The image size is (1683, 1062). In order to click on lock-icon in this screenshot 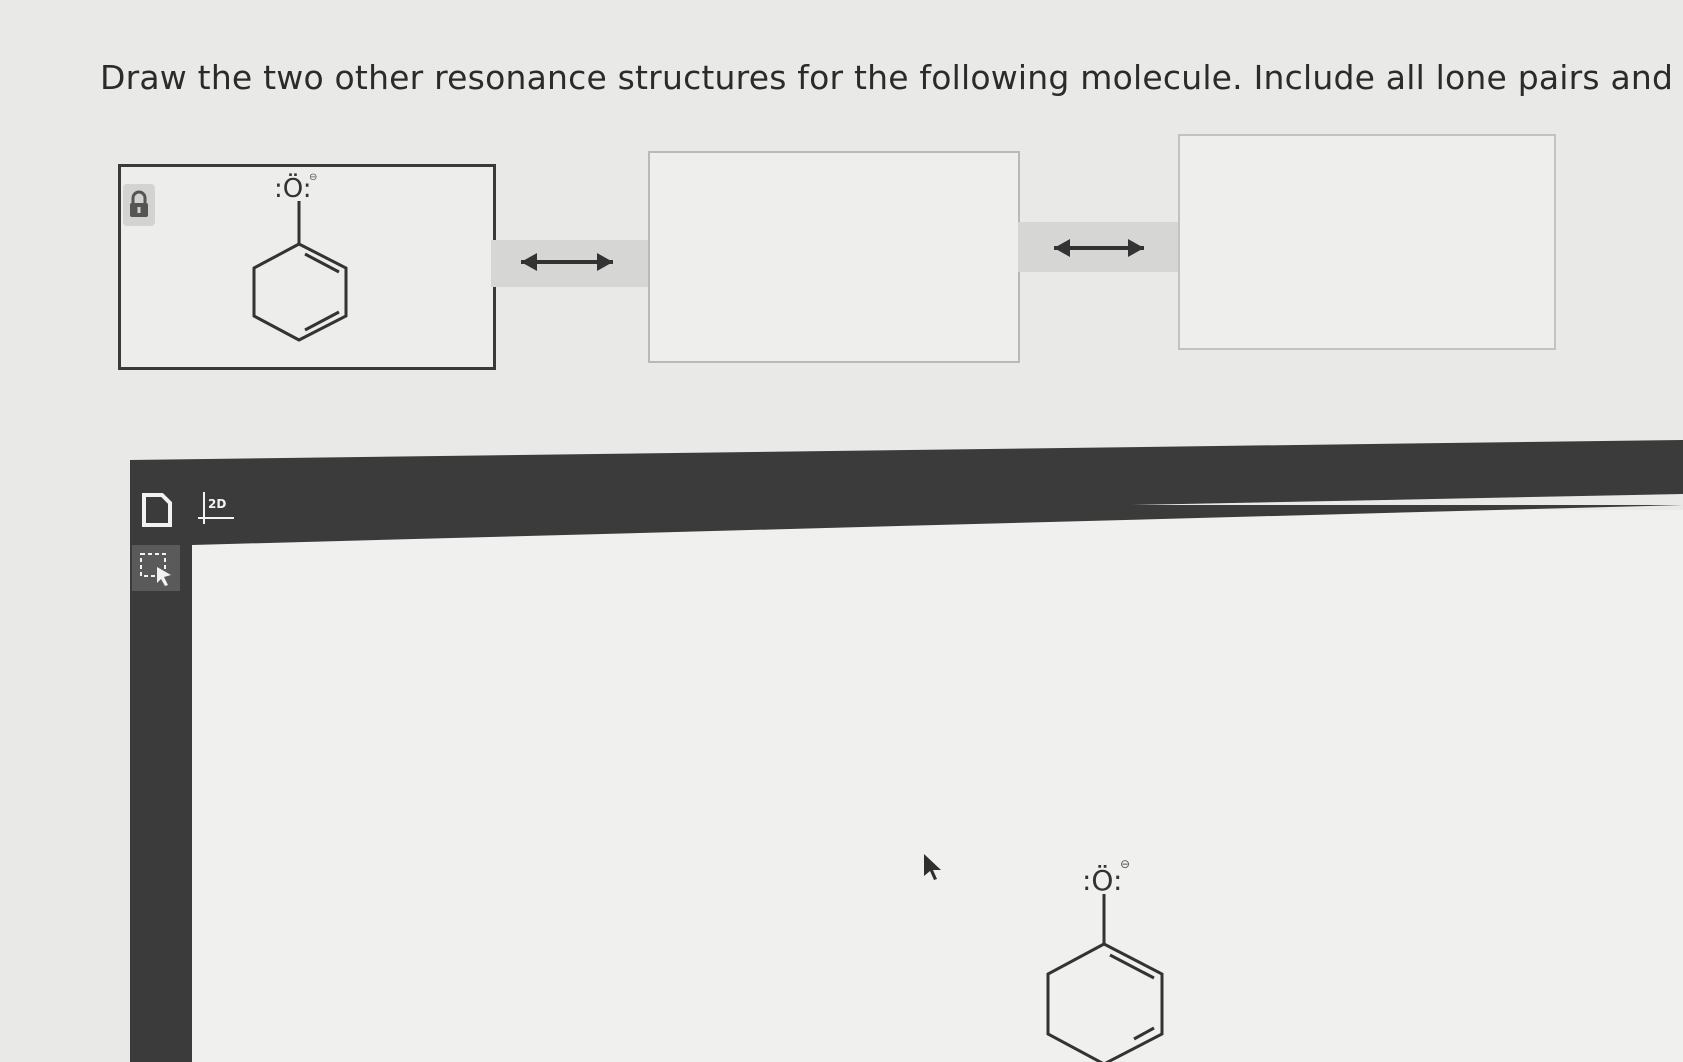, I will do `click(139, 205)`.